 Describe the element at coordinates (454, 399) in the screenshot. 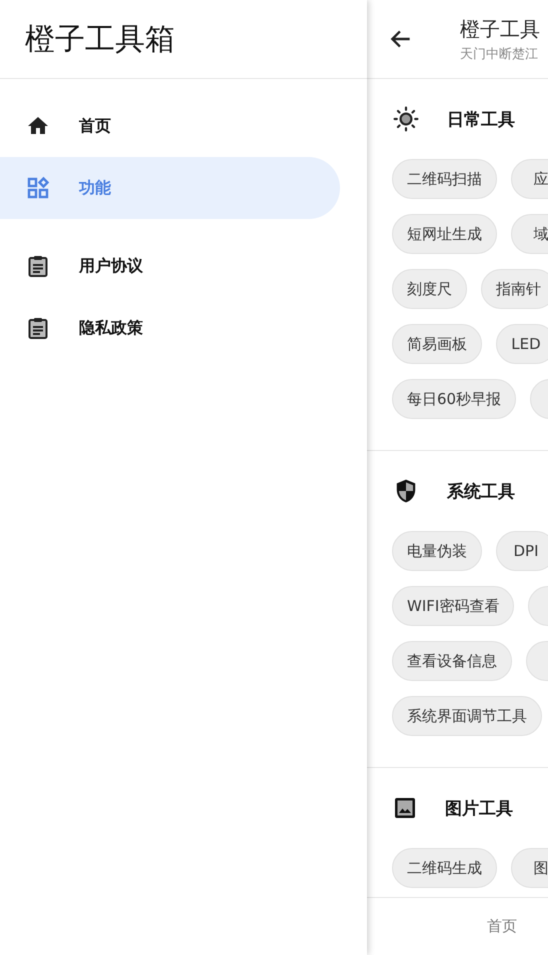

I see `tool-chip: 每日60秒早报` at that location.